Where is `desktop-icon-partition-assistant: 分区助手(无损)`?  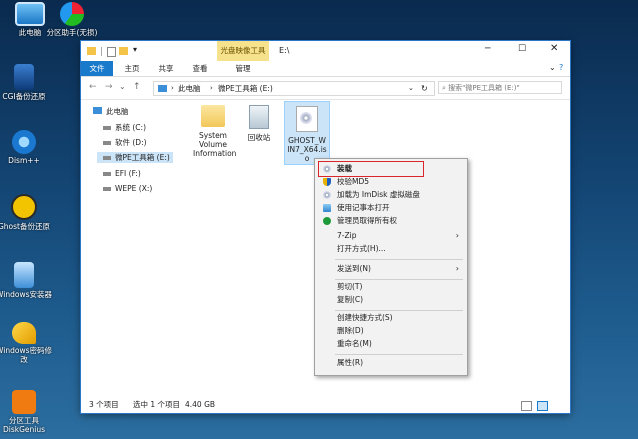
desktop-icon-partition-assistant: 分区助手(无损) is located at coordinates (72, 19).